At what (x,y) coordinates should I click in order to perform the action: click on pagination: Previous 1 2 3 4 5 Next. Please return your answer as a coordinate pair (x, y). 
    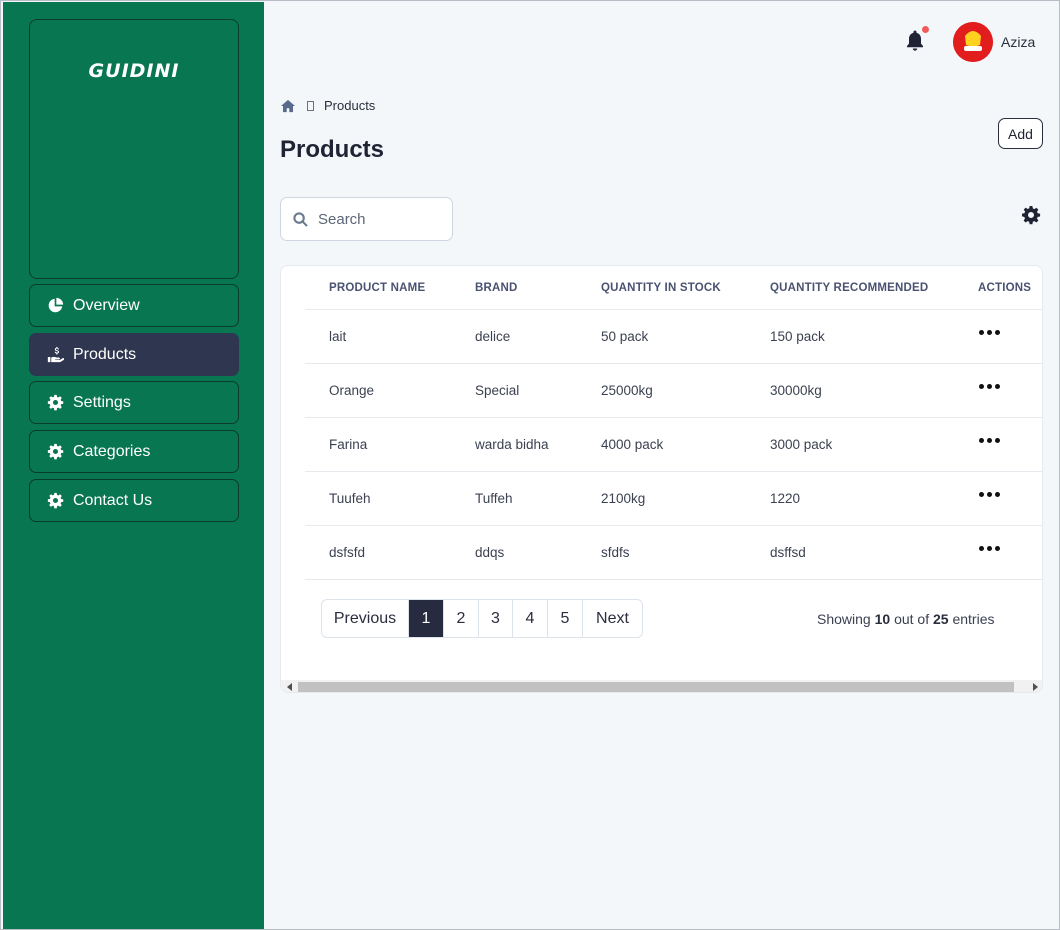
    Looking at the image, I should click on (482, 618).